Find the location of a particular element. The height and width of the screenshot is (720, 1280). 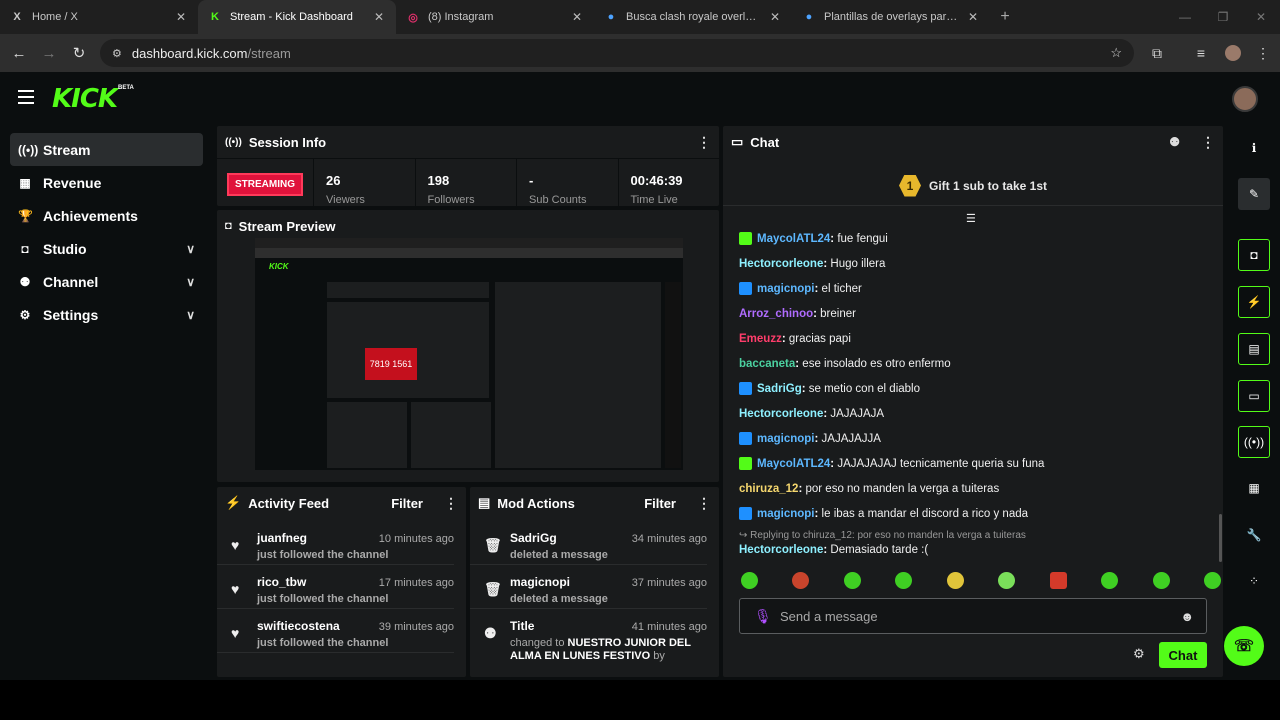

kick-logo: KICK is located at coordinates (85, 99).